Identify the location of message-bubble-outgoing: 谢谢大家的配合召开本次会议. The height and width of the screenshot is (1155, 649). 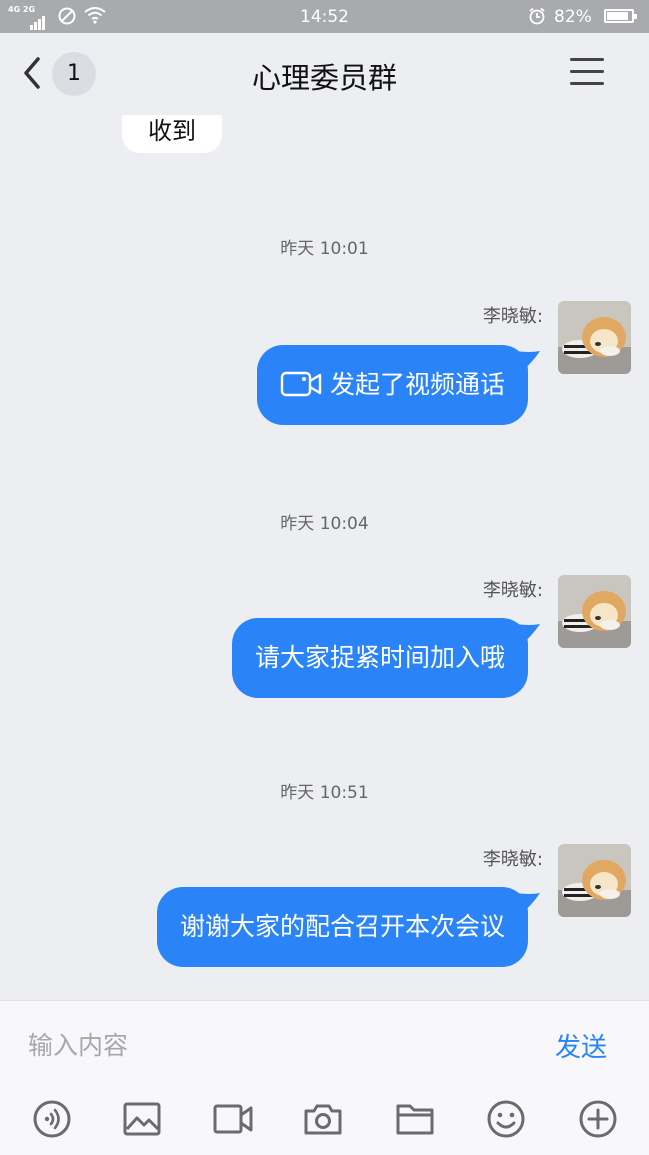
(348, 927).